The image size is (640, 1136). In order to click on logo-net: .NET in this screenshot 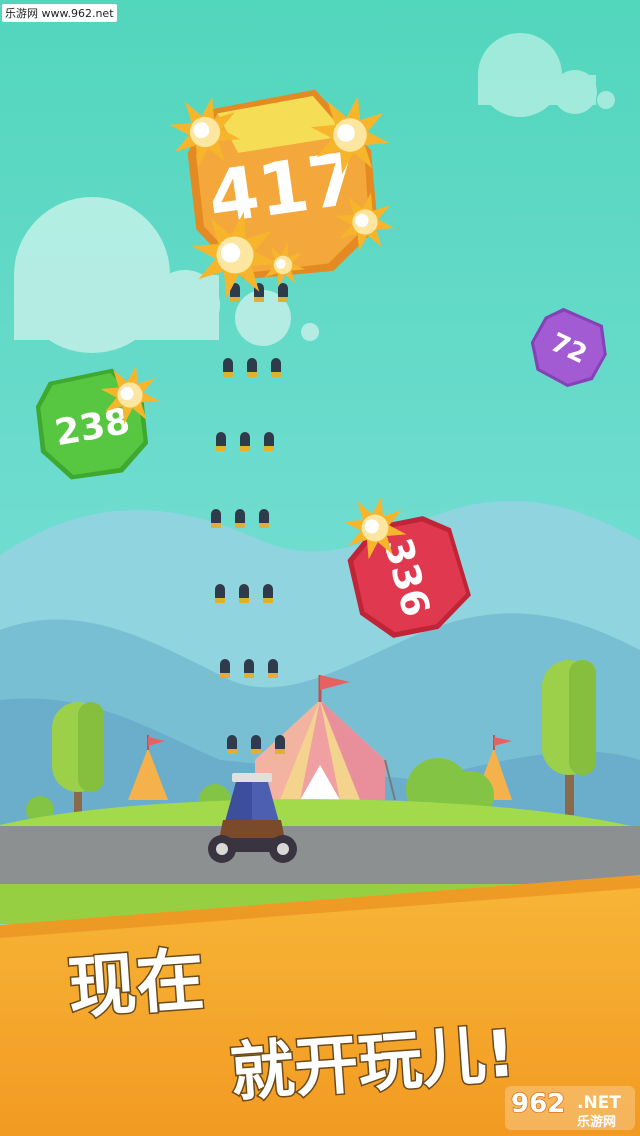, I will do `click(599, 1103)`.